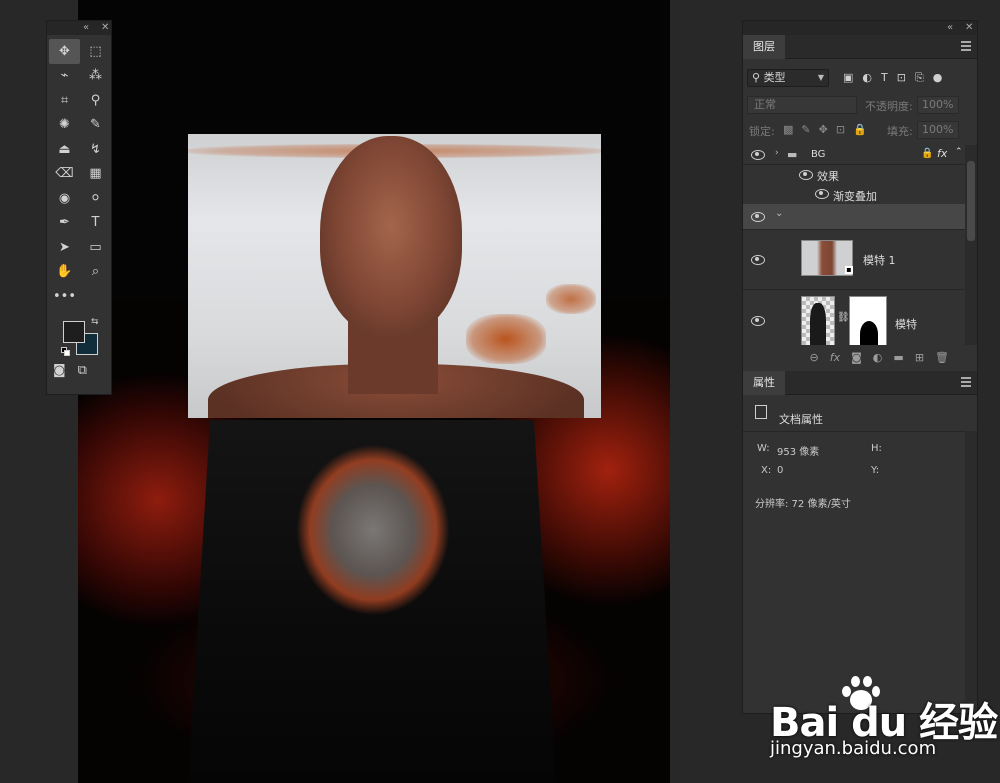 The image size is (1000, 783). I want to click on fill-field: 100%, so click(938, 130).